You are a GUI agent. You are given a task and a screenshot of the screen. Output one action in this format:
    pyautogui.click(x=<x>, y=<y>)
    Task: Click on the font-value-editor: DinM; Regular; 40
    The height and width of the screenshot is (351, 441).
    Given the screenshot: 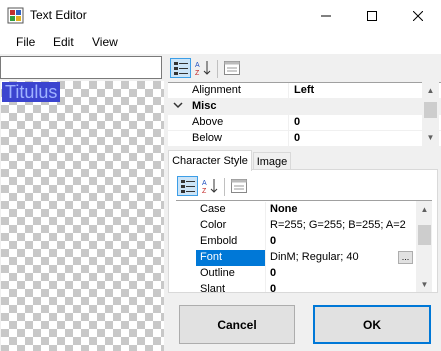 What is the action you would take?
    pyautogui.click(x=314, y=257)
    